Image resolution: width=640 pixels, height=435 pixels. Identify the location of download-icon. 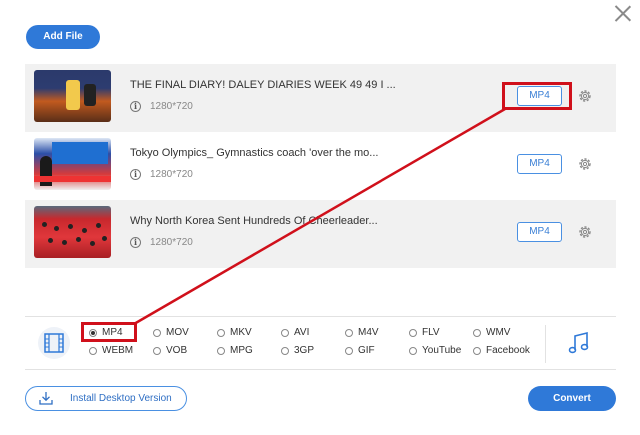
(46, 398).